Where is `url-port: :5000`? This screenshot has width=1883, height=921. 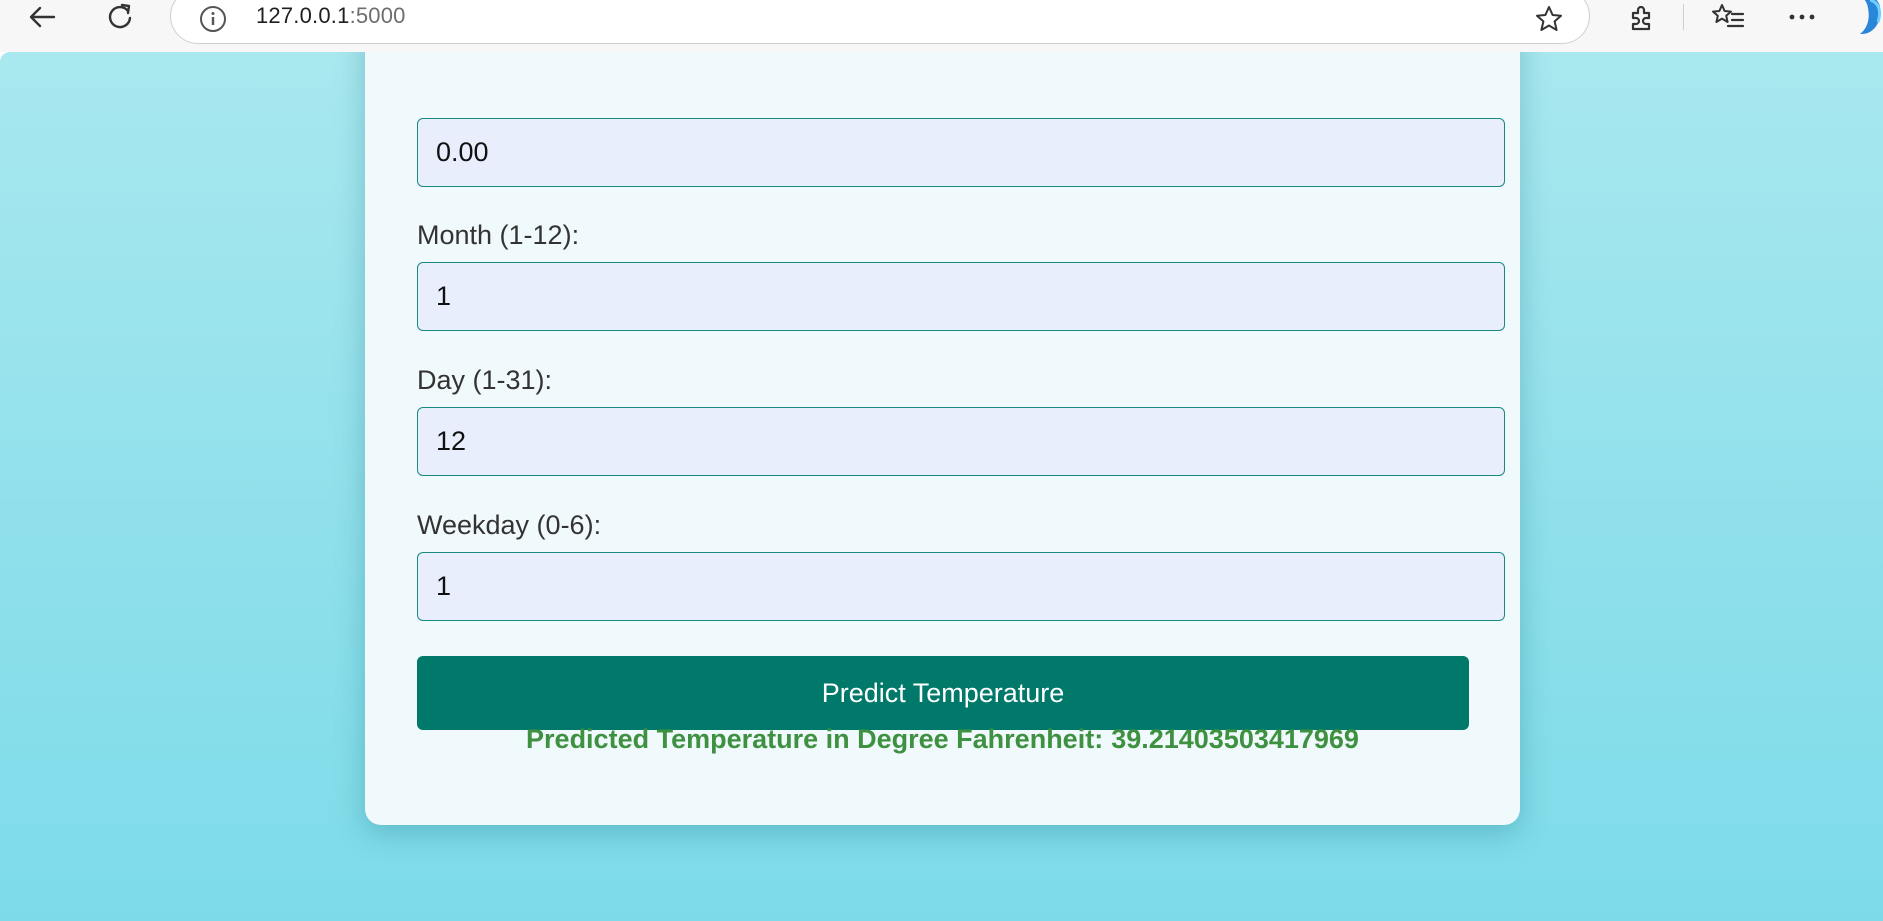
url-port: :5000 is located at coordinates (377, 15).